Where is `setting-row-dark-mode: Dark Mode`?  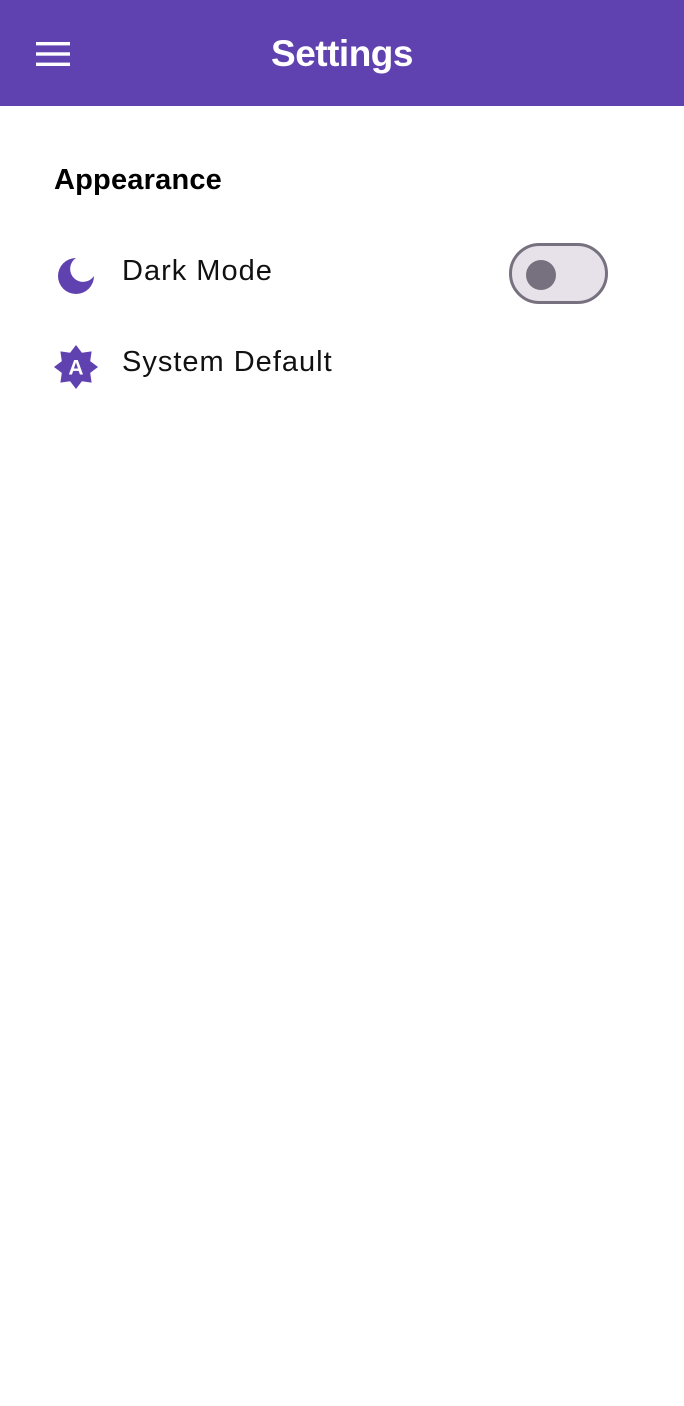
setting-row-dark-mode: Dark Mode is located at coordinates (342, 273).